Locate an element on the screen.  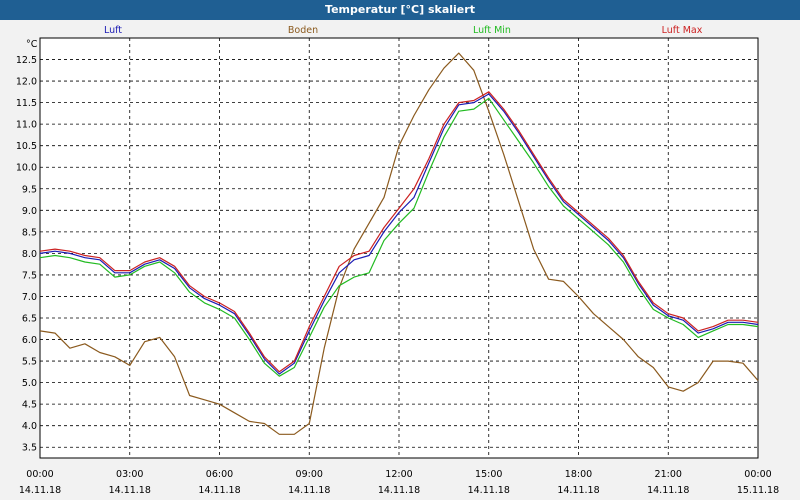
x-tick-time-label: 06:00 is located at coordinates (219, 474).